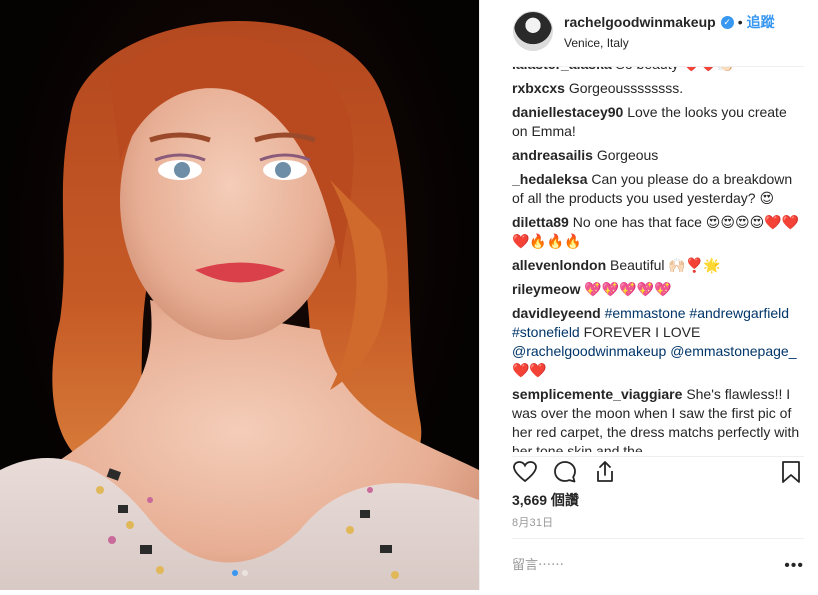  What do you see at coordinates (567, 112) in the screenshot?
I see `comment-username: daniellestacey90` at bounding box center [567, 112].